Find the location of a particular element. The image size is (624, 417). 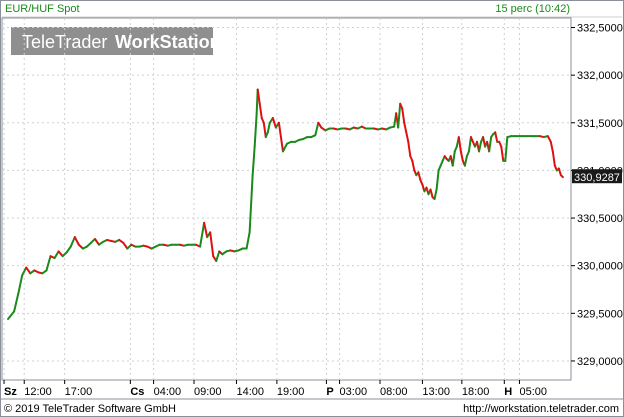

x-tick-label: 17:00 is located at coordinates (79, 392).